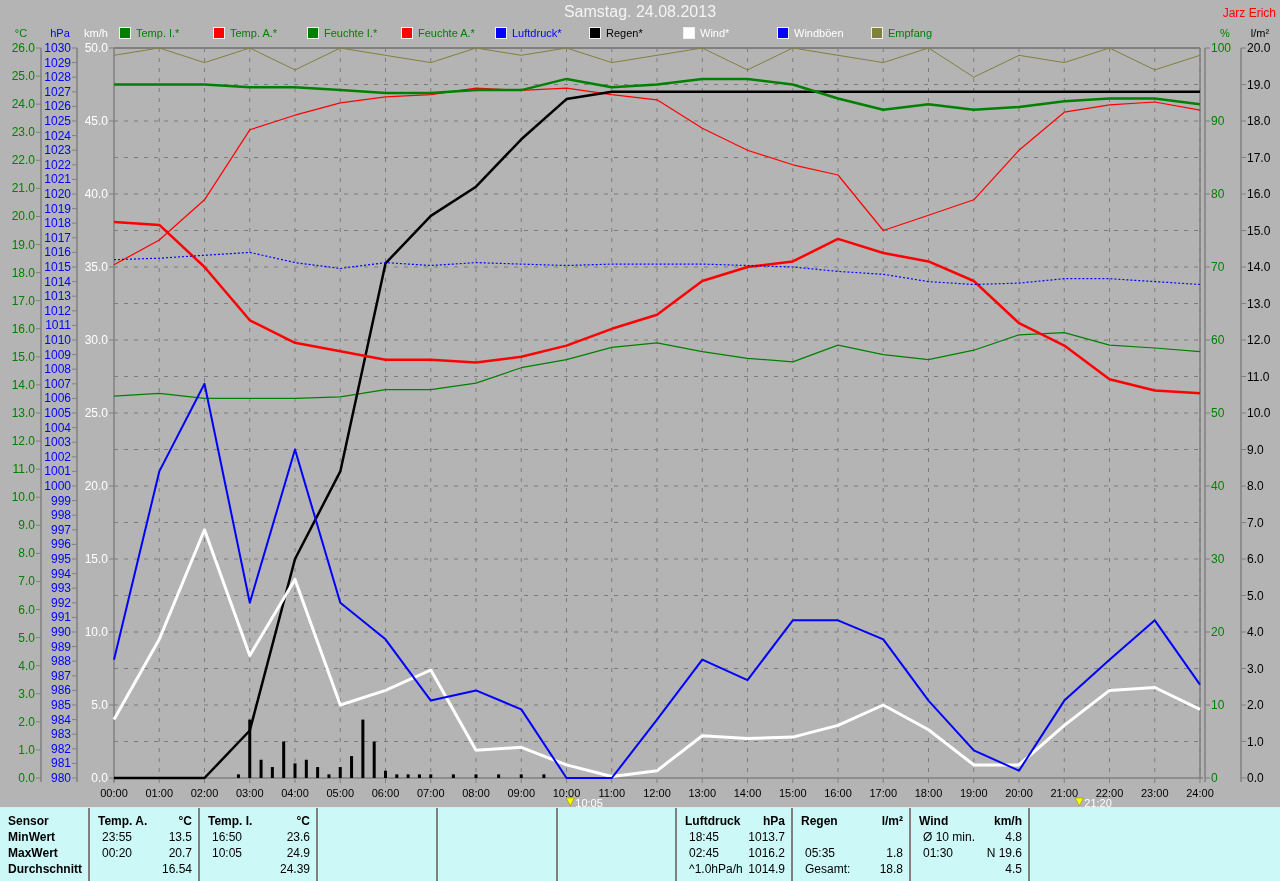 The image size is (1280, 881). Describe the element at coordinates (26, 553) in the screenshot. I see `axis-label: 8.0` at that location.